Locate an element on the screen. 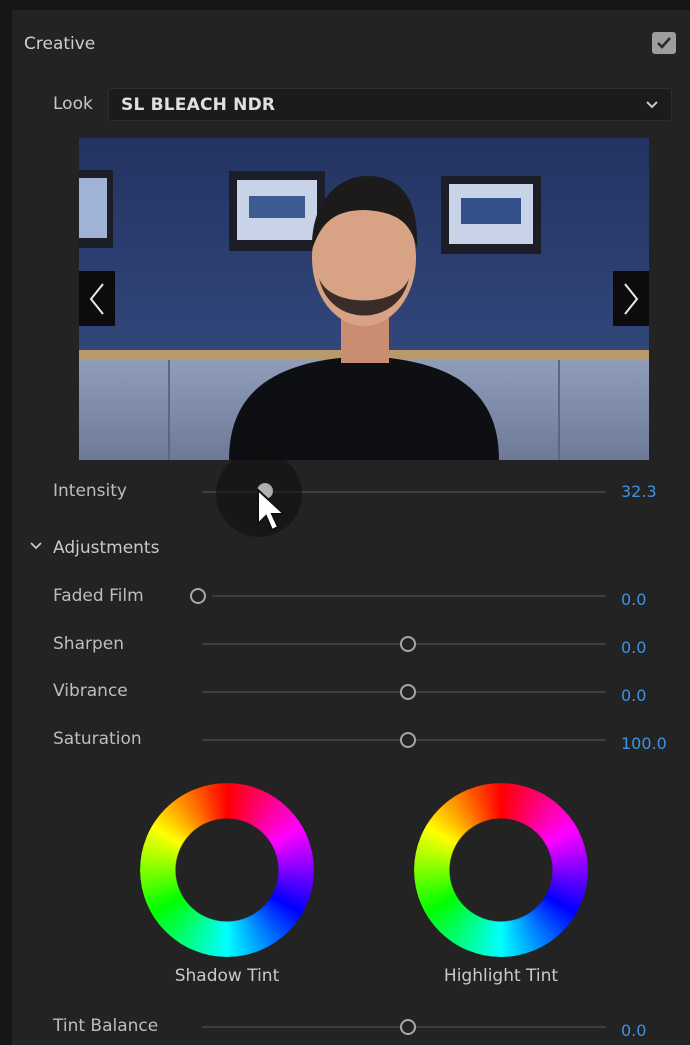 The width and height of the screenshot is (690, 1045). chevron-down-icon is located at coordinates (652, 105).